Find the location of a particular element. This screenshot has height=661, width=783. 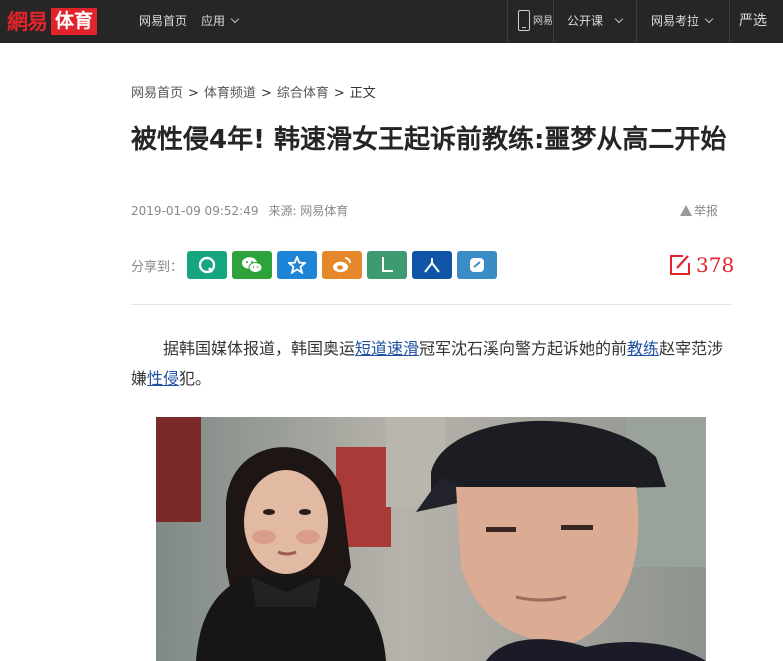

mobile-phone-icon is located at coordinates (524, 20).